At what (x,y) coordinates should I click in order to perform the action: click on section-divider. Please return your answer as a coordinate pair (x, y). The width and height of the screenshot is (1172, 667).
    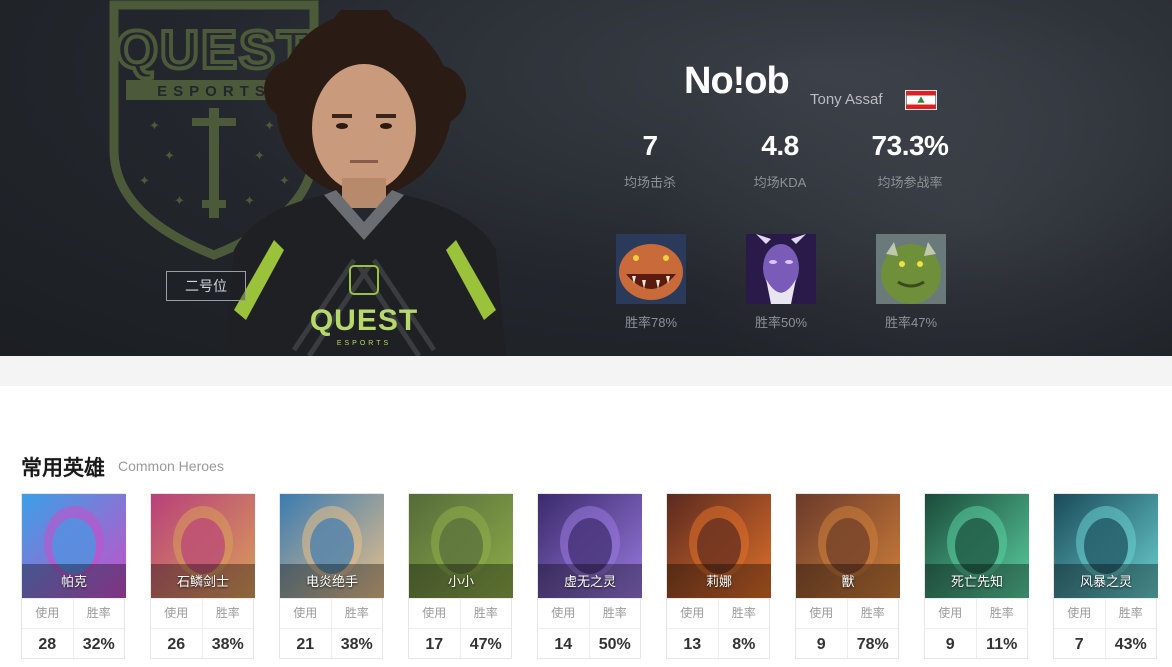
    Looking at the image, I should click on (586, 371).